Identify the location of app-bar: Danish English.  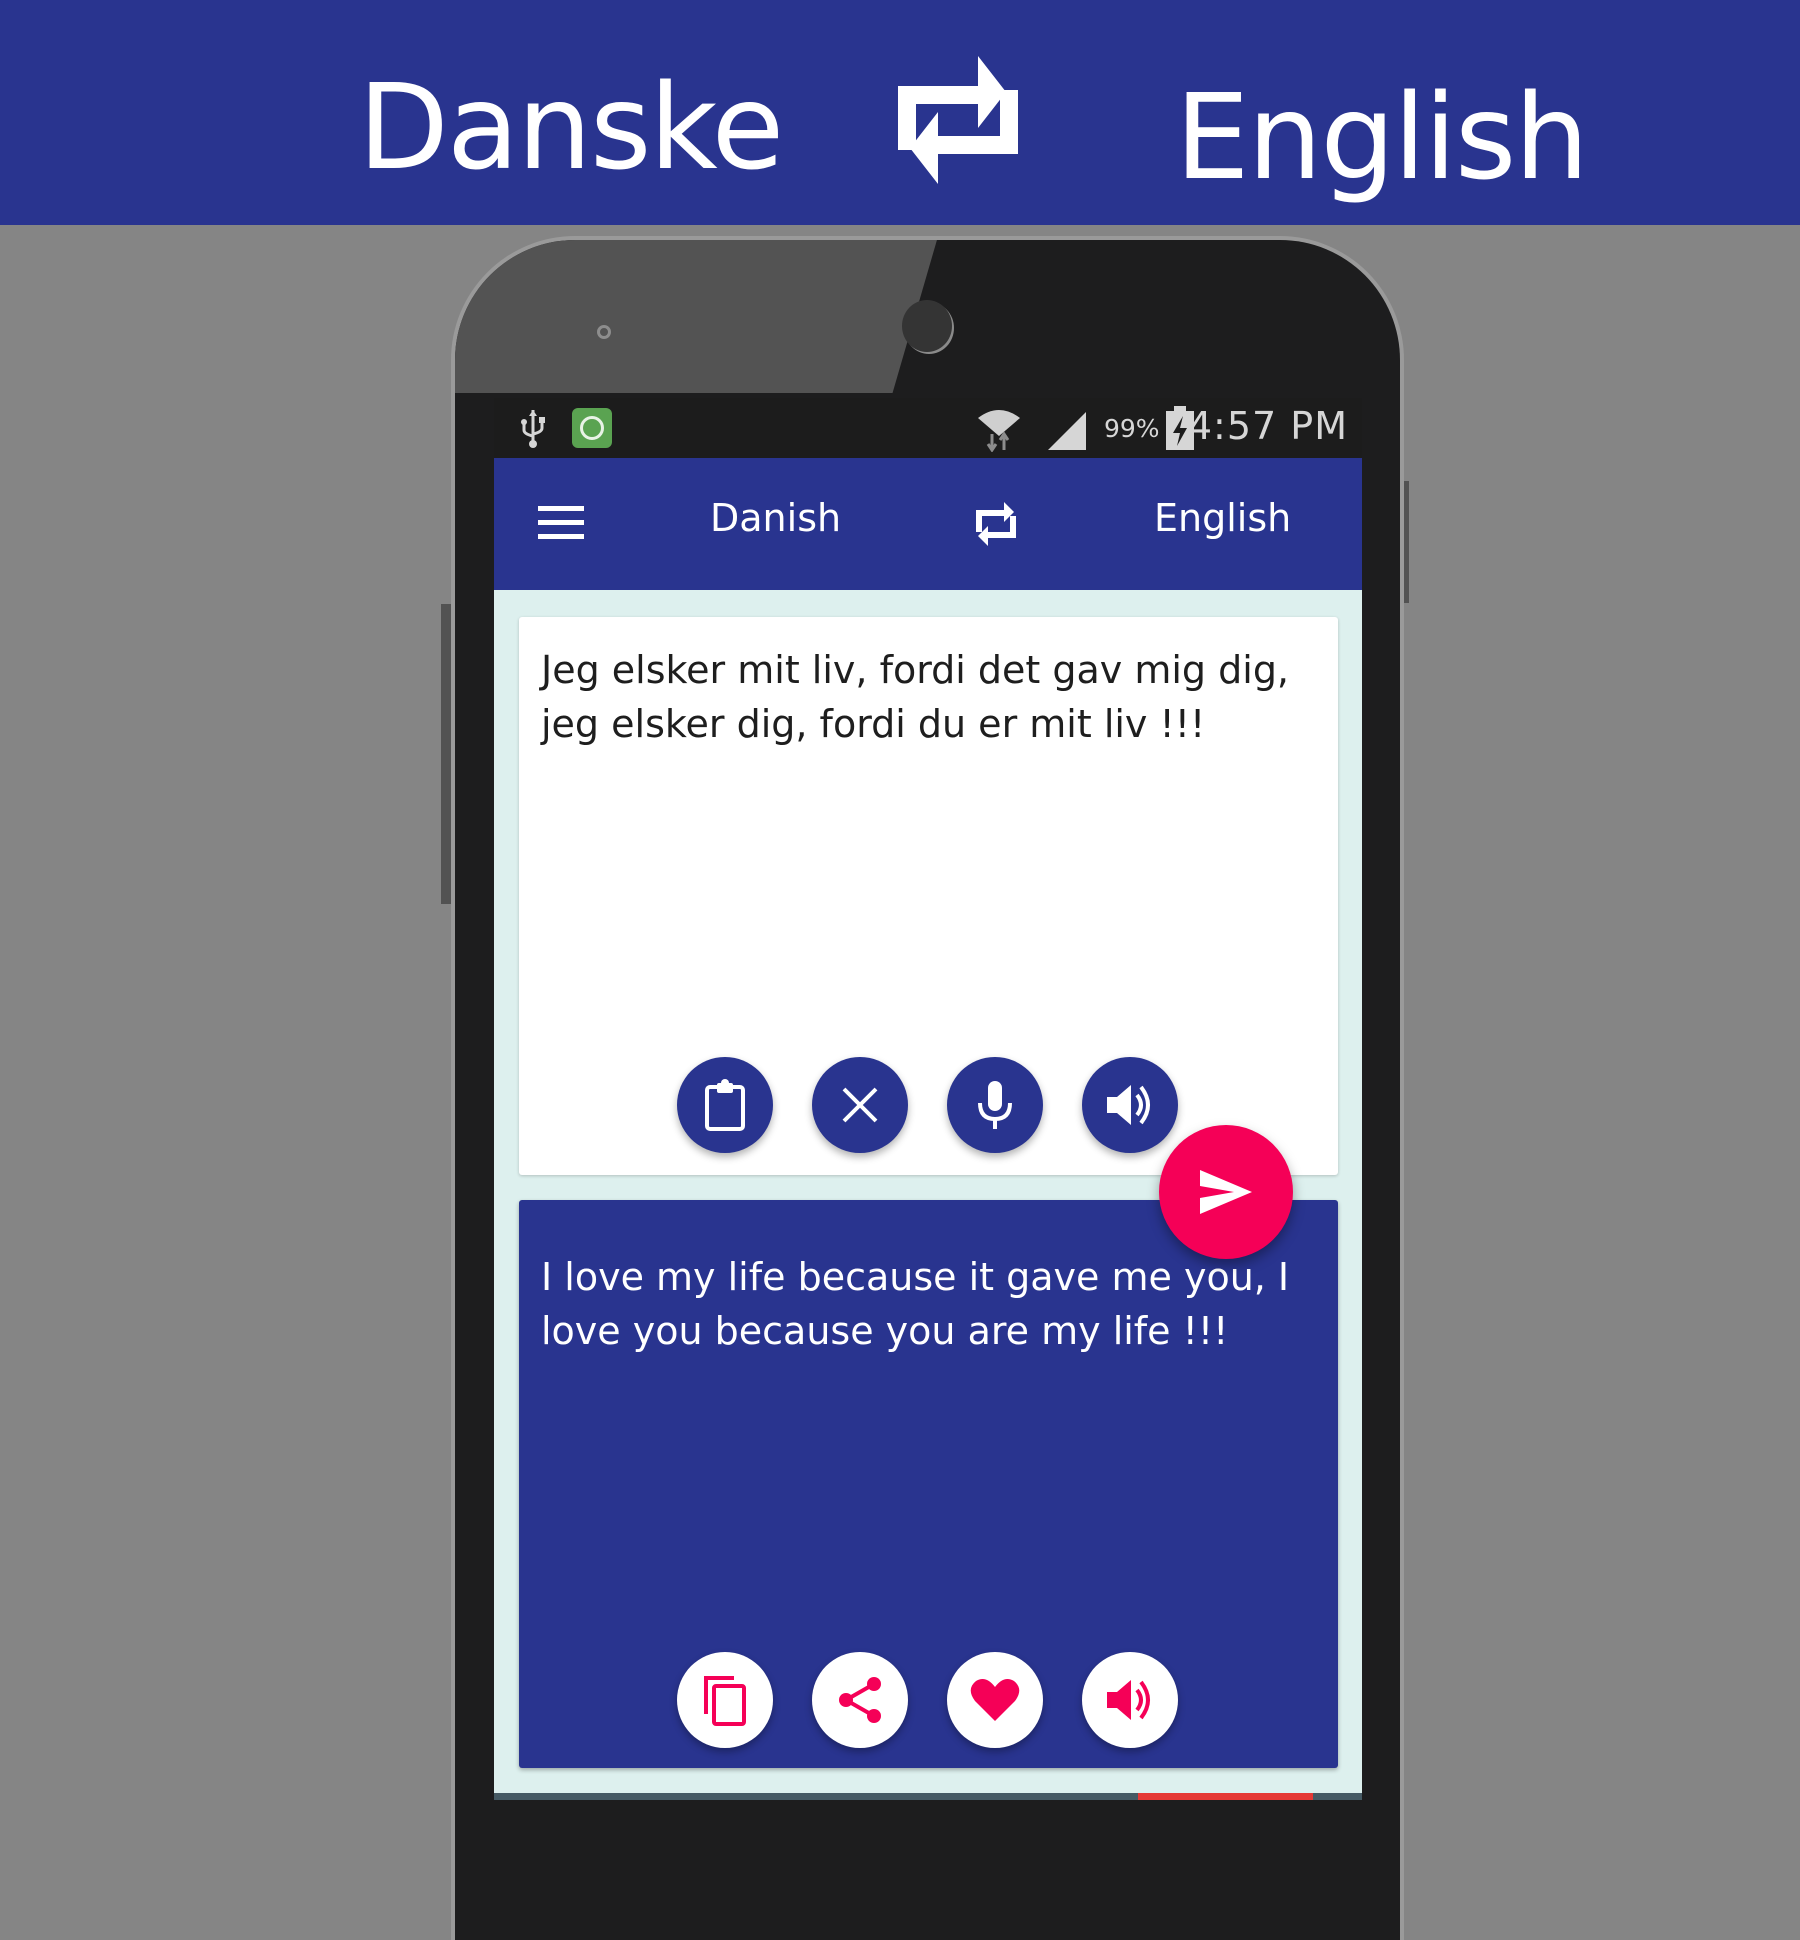
(928, 524).